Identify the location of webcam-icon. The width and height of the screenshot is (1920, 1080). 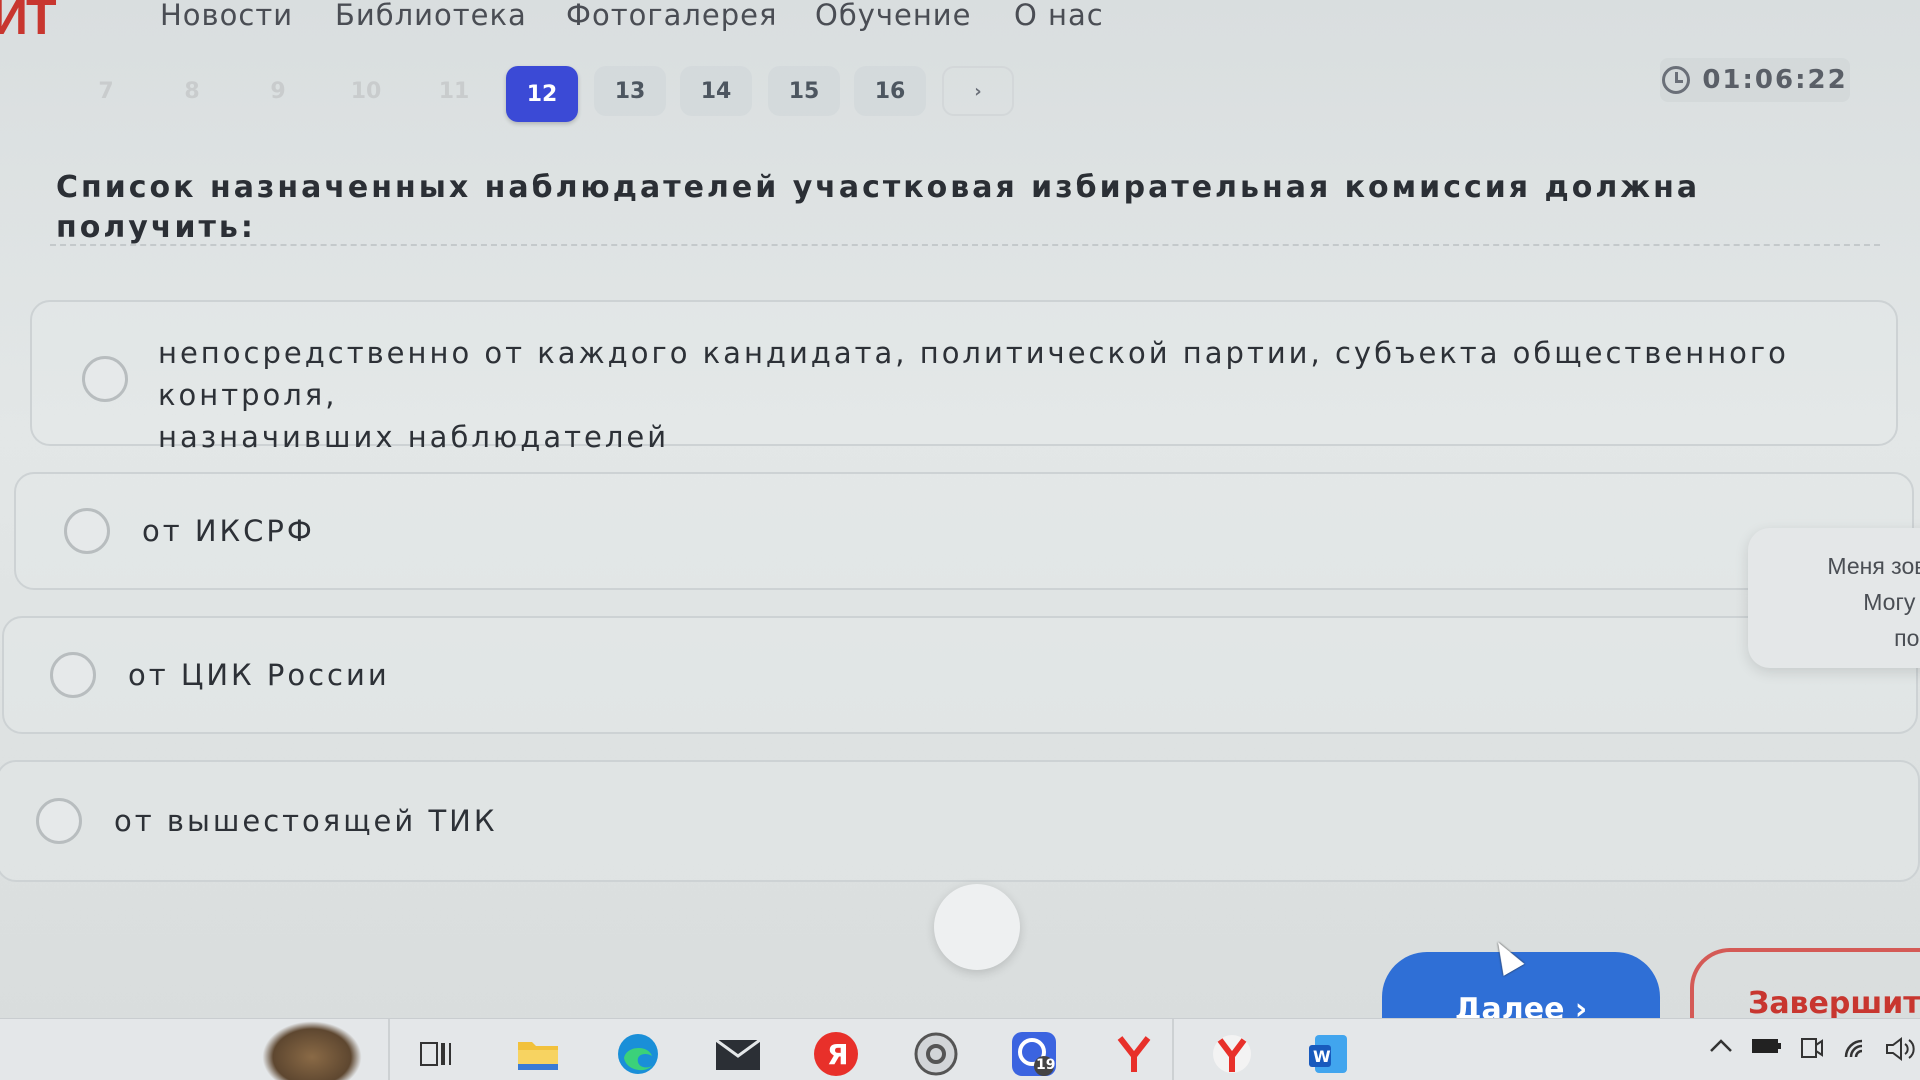
(1812, 1052).